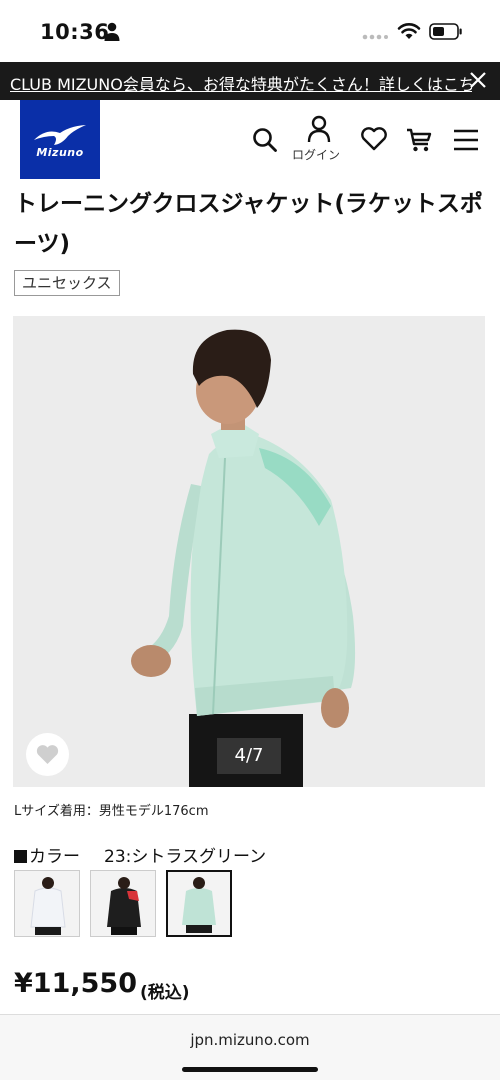  What do you see at coordinates (478, 80) in the screenshot?
I see `close-icon` at bounding box center [478, 80].